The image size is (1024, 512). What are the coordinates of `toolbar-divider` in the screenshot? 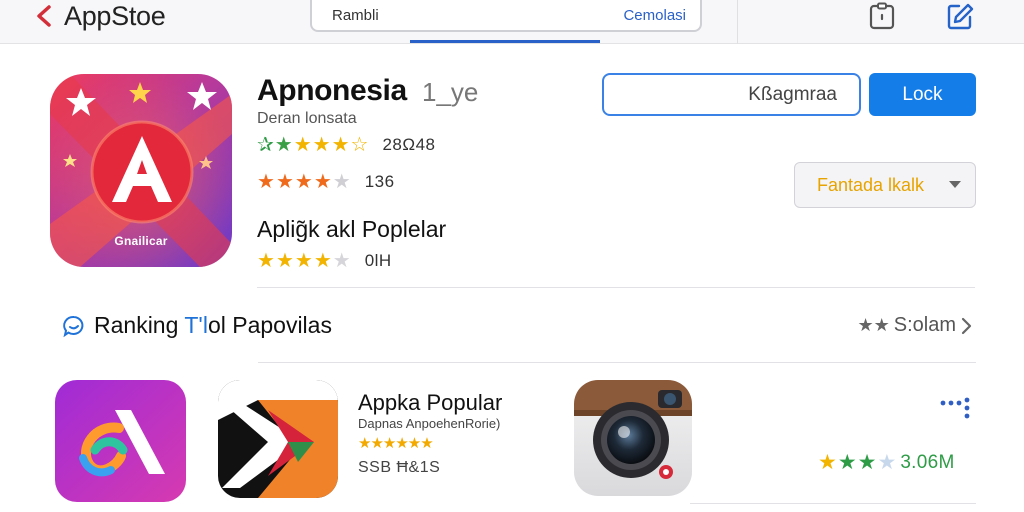 It's located at (737, 22).